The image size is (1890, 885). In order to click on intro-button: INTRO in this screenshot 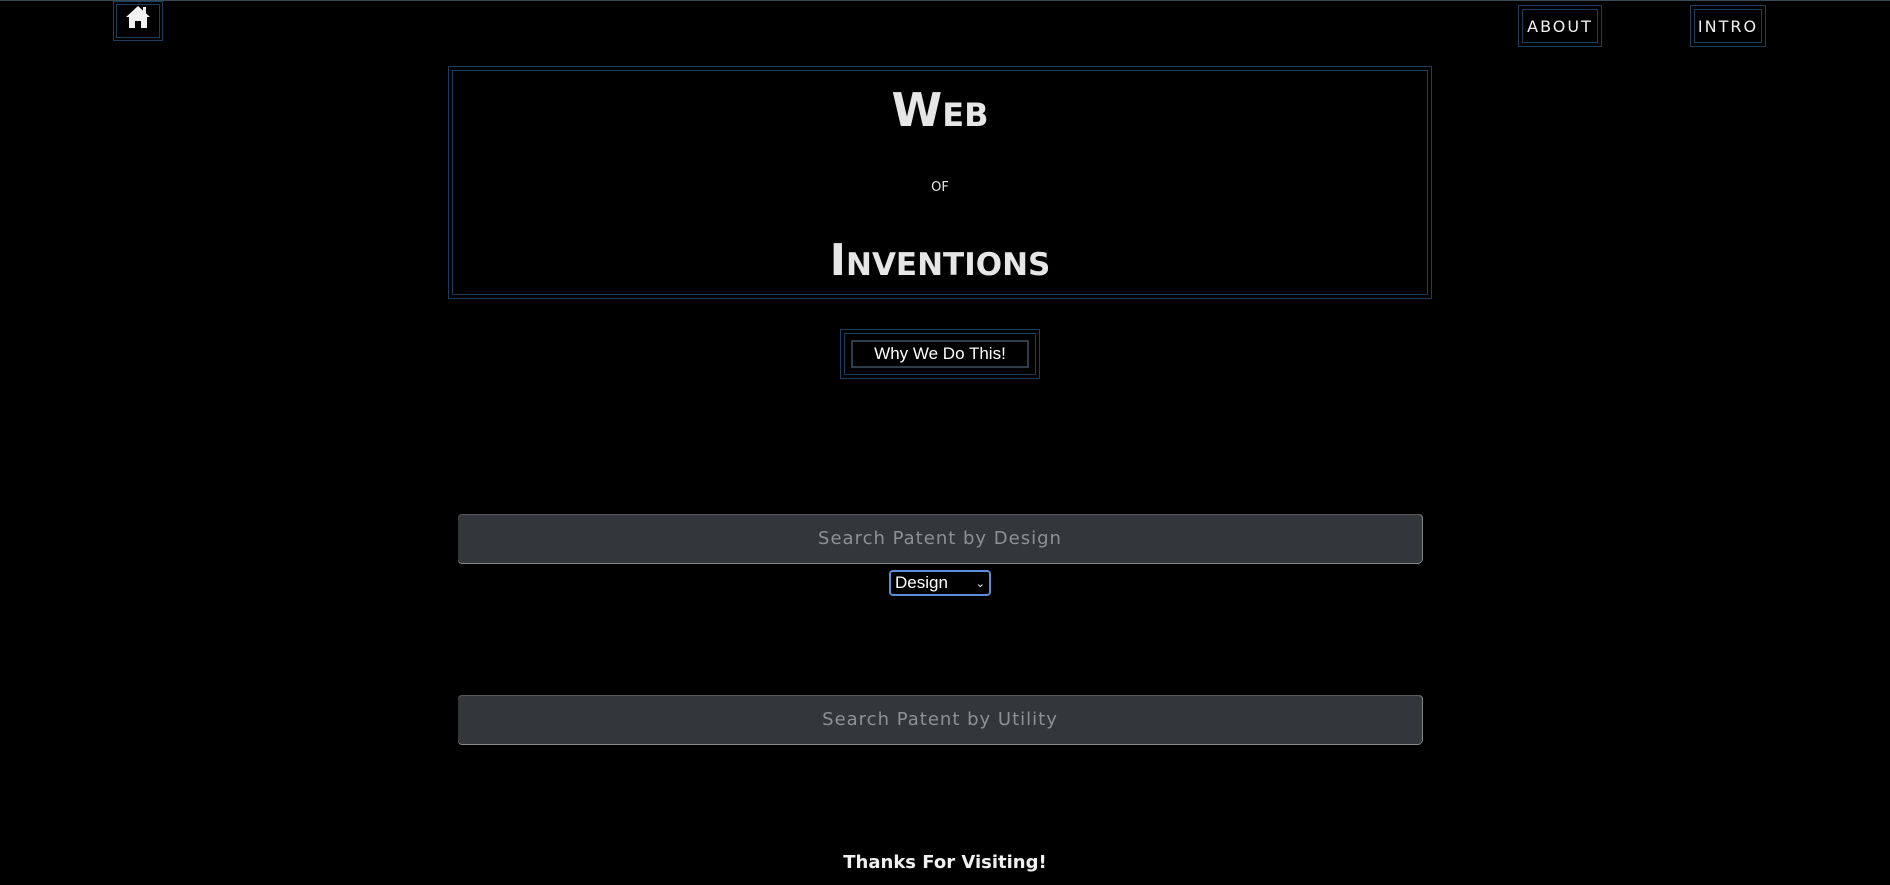, I will do `click(1728, 26)`.